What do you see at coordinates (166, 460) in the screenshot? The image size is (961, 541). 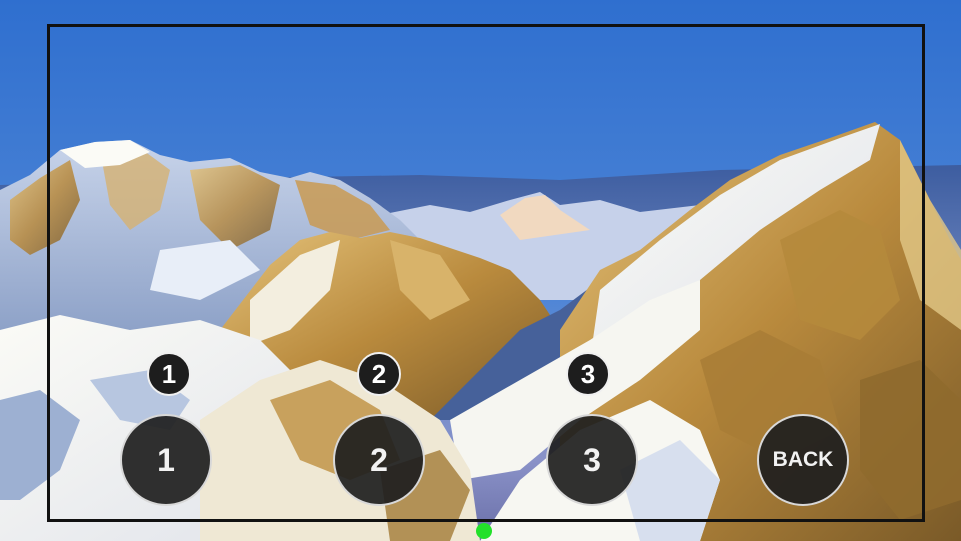 I see `option-1-button: 1` at bounding box center [166, 460].